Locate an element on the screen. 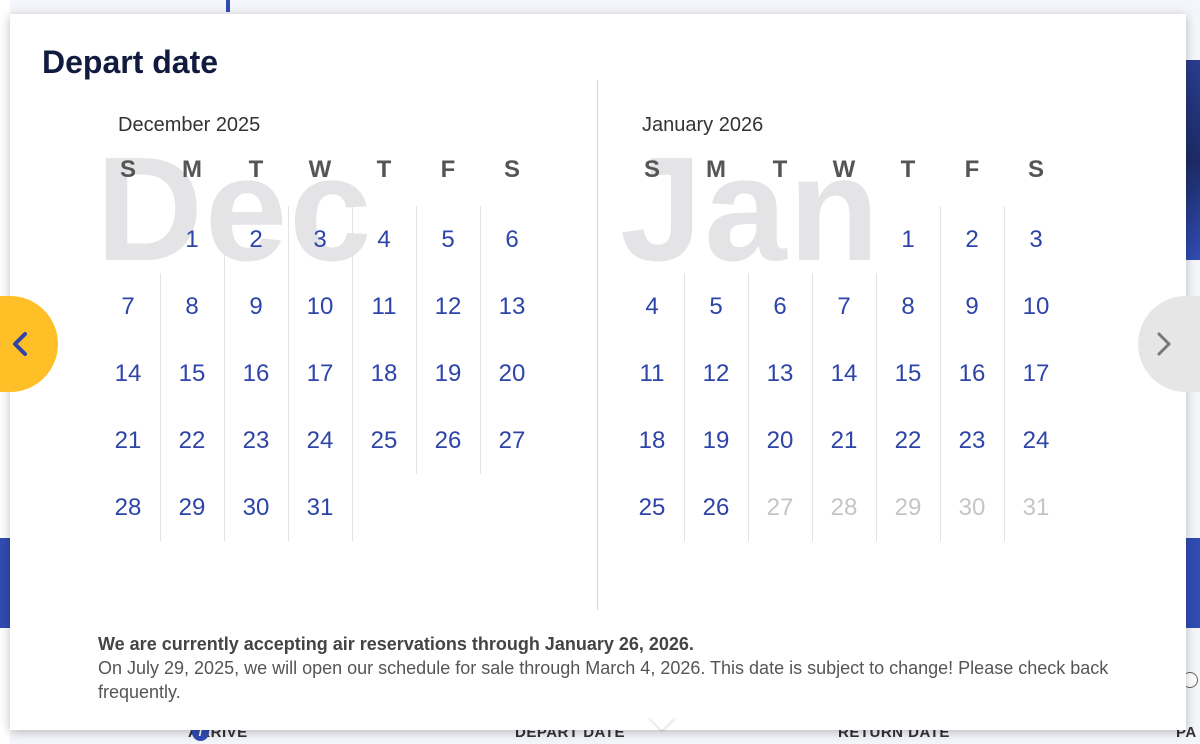 Image resolution: width=1200 pixels, height=744 pixels. month-title: January 2026 is located at coordinates (703, 125).